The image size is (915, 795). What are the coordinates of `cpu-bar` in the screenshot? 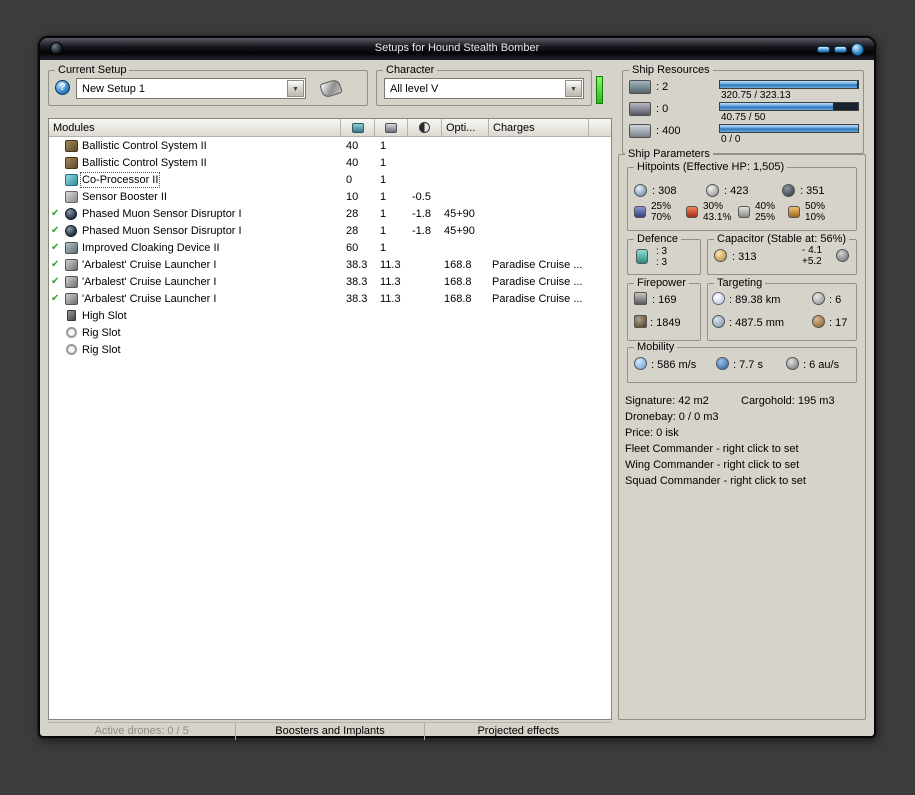 It's located at (789, 84).